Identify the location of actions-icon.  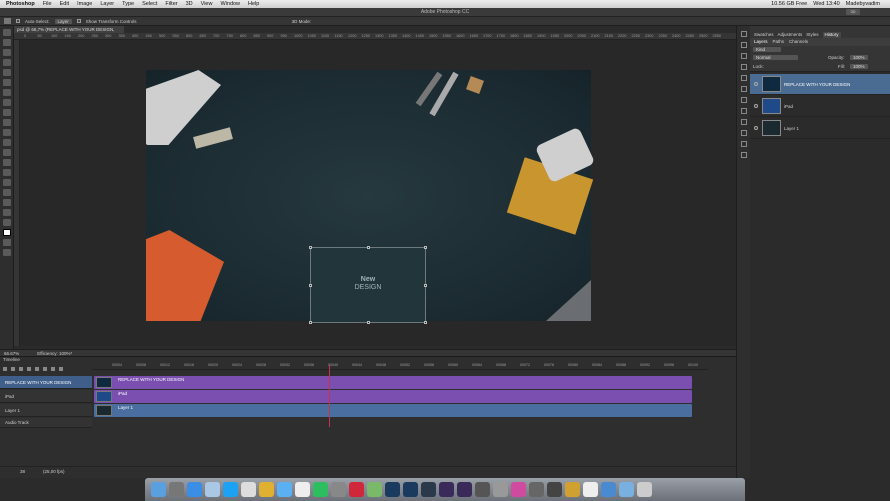
(744, 111).